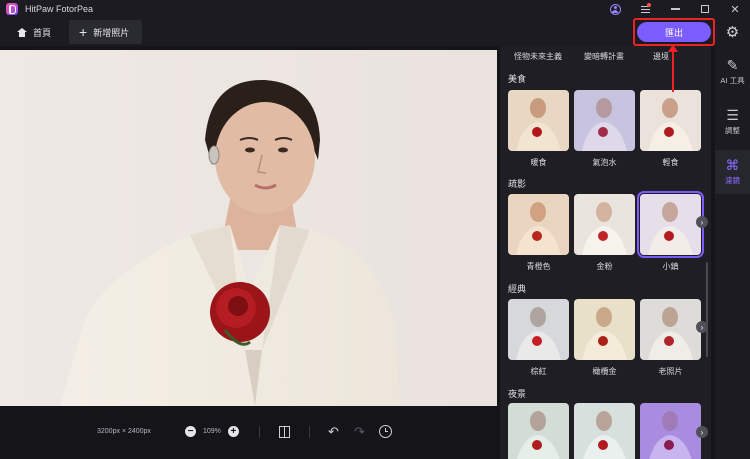 The image size is (750, 459). Describe the element at coordinates (385, 431) in the screenshot. I see `history-icon` at that location.